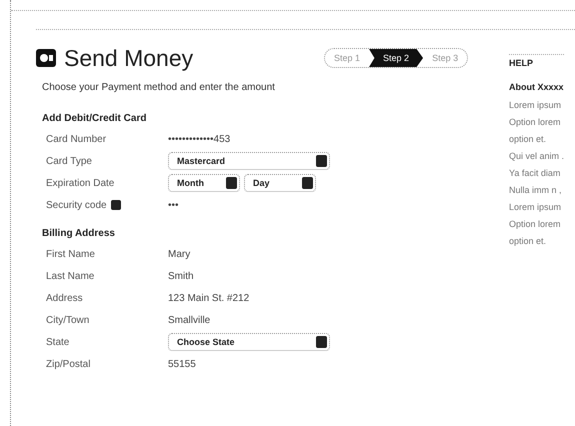 This screenshot has height=426, width=575. Describe the element at coordinates (396, 58) in the screenshot. I see `step-tab: Step 2` at that location.